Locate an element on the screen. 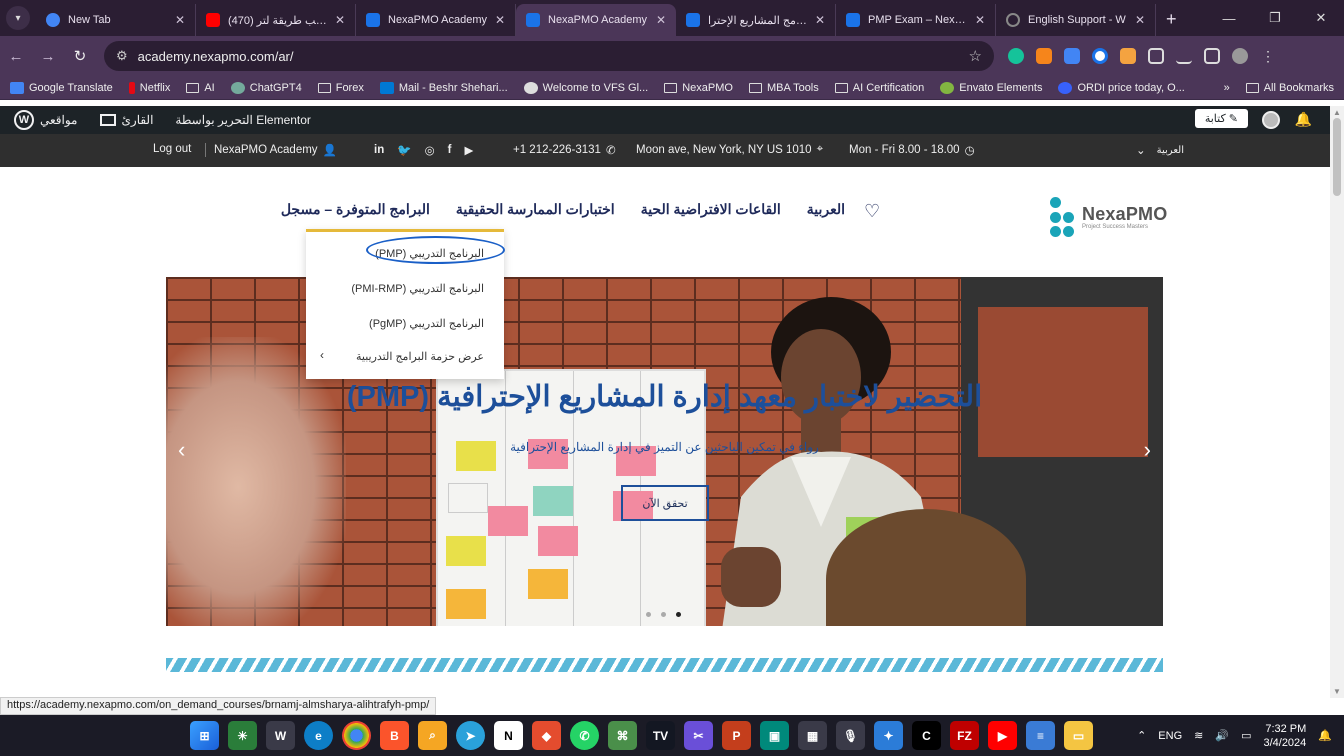 The image size is (1344, 756). scroll-thumb is located at coordinates (1337, 157).